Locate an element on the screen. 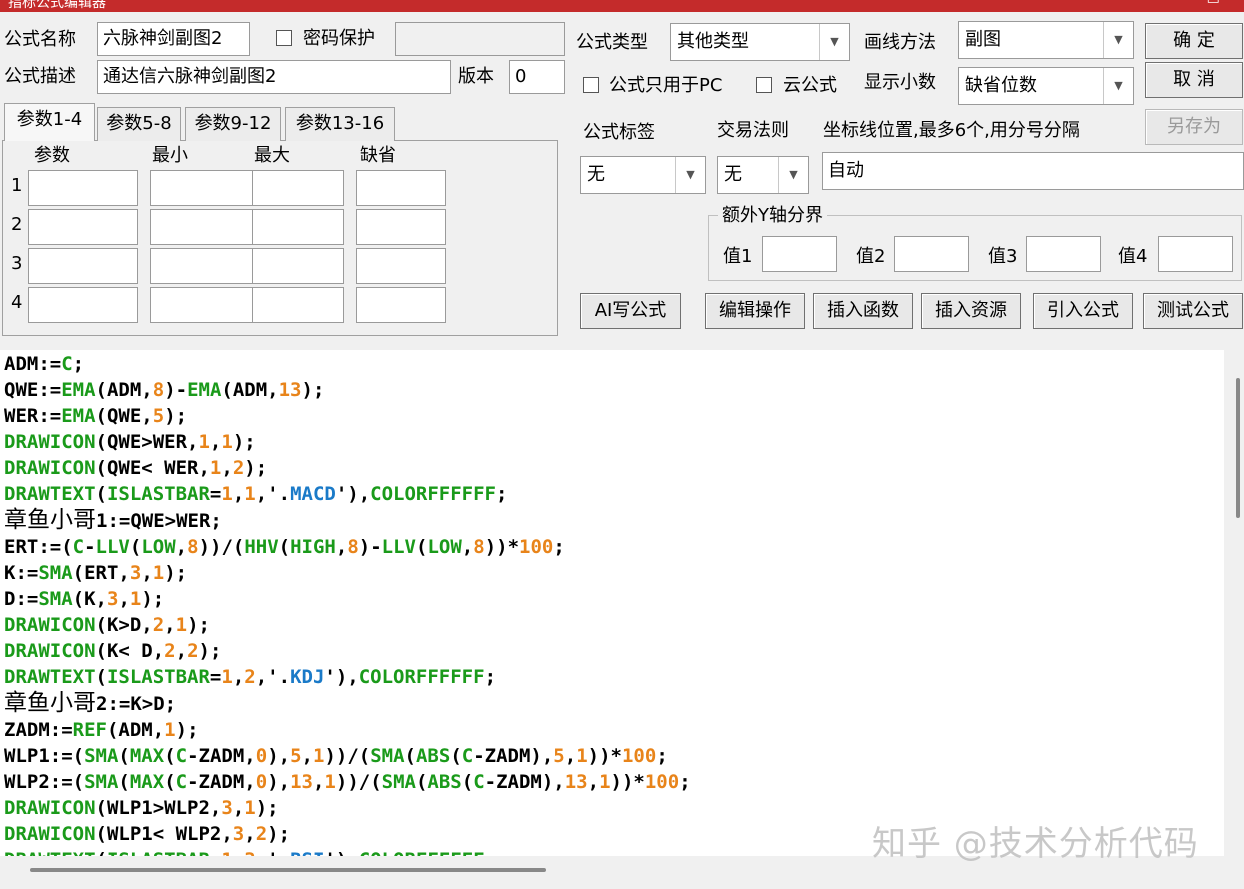  tab-params-1-4: 参数1-4 is located at coordinates (49, 122).